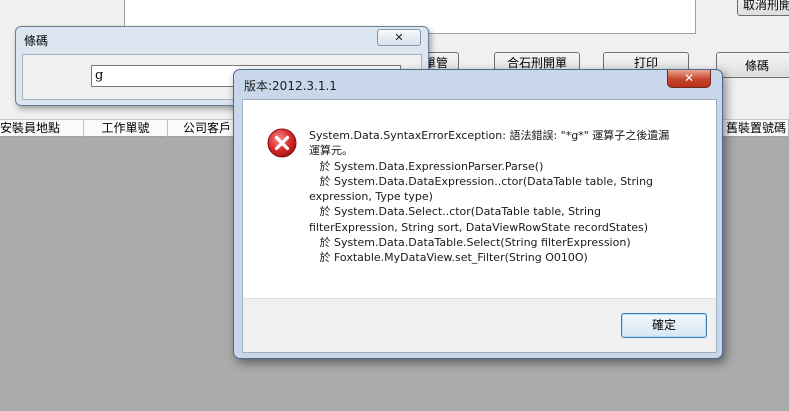  What do you see at coordinates (36, 41) in the screenshot?
I see `barcode-dialog-title: 條碼` at bounding box center [36, 41].